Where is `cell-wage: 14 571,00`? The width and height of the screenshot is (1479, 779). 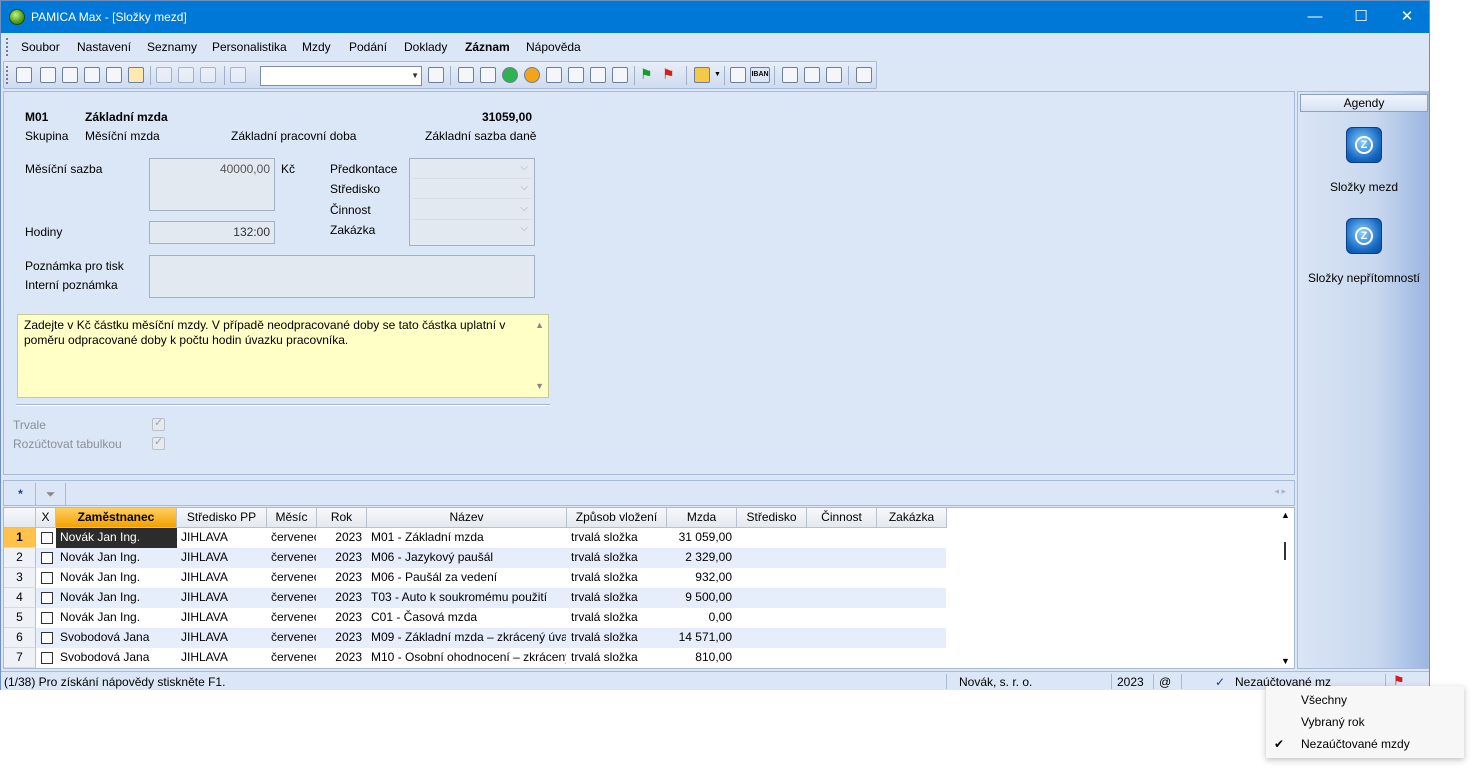
cell-wage: 14 571,00 is located at coordinates (705, 637).